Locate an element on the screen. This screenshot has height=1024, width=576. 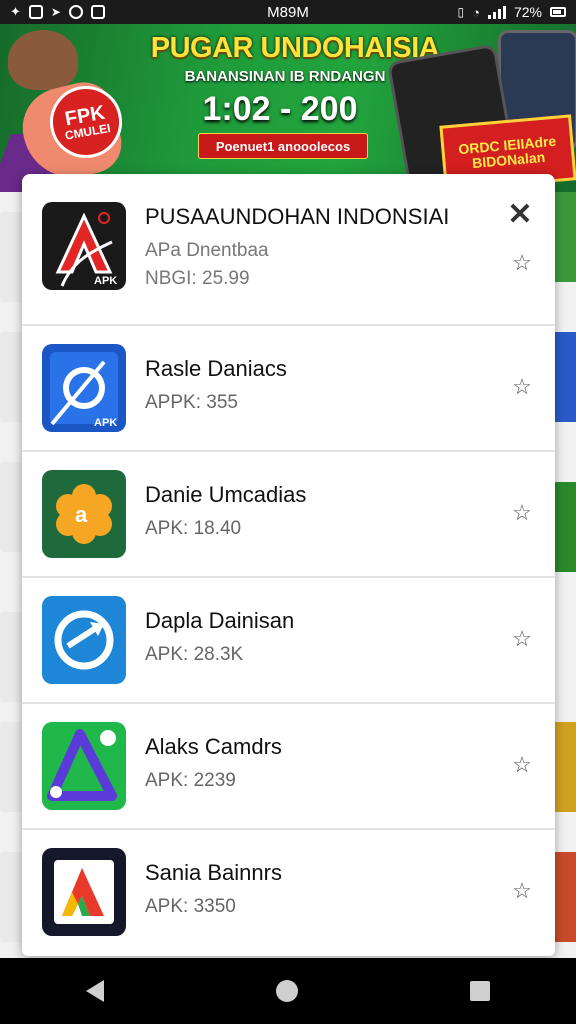
app-apk-info: APPK: 355 is located at coordinates (191, 402).